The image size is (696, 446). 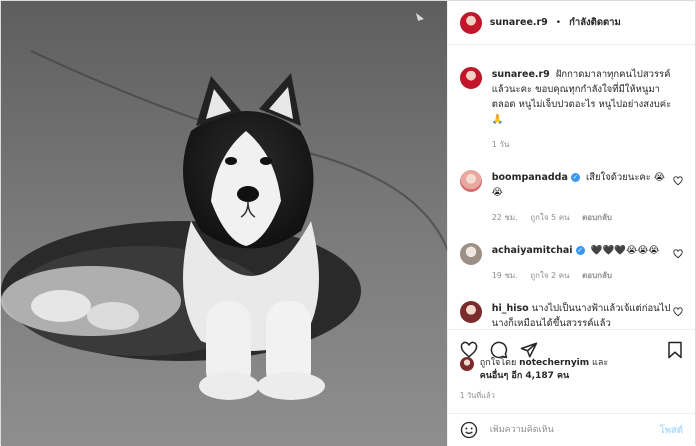 What do you see at coordinates (530, 177) in the screenshot?
I see `comment-username: boompanadda` at bounding box center [530, 177].